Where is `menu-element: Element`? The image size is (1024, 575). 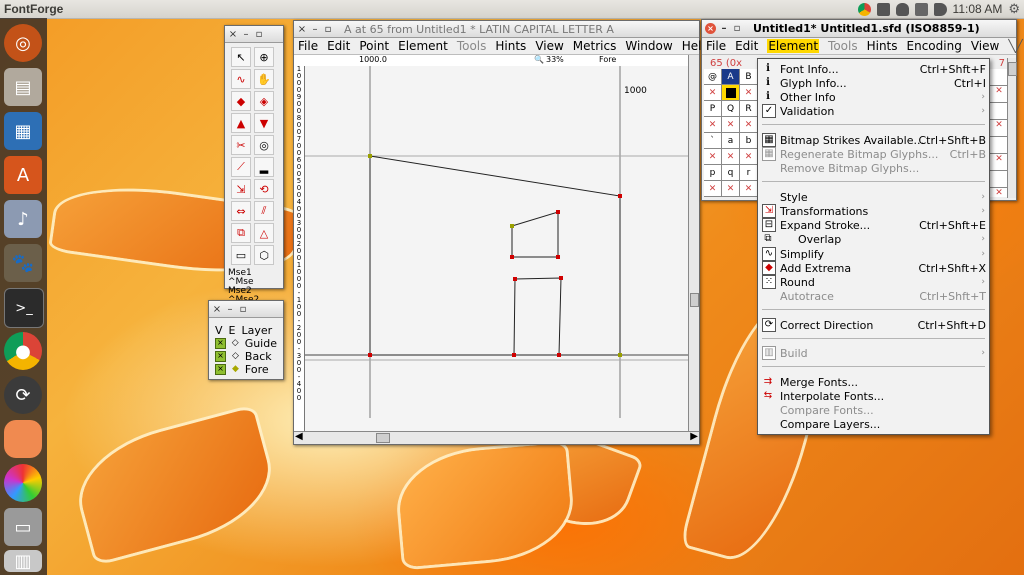 menu-element: Element is located at coordinates (423, 46).